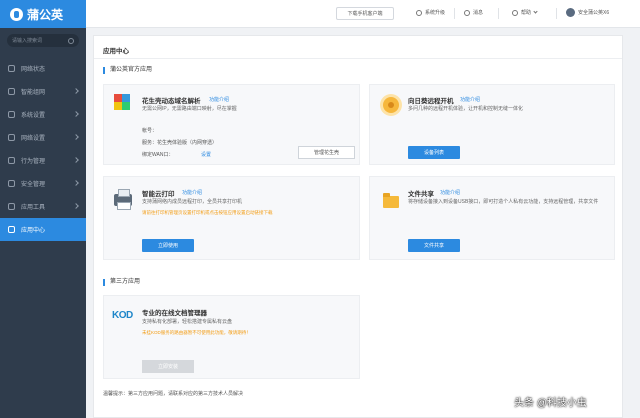  Describe the element at coordinates (173, 394) in the screenshot. I see `footer-tip: 温馨提示：第三方应用问题，请联系对应的第三方技术人员解决` at that location.